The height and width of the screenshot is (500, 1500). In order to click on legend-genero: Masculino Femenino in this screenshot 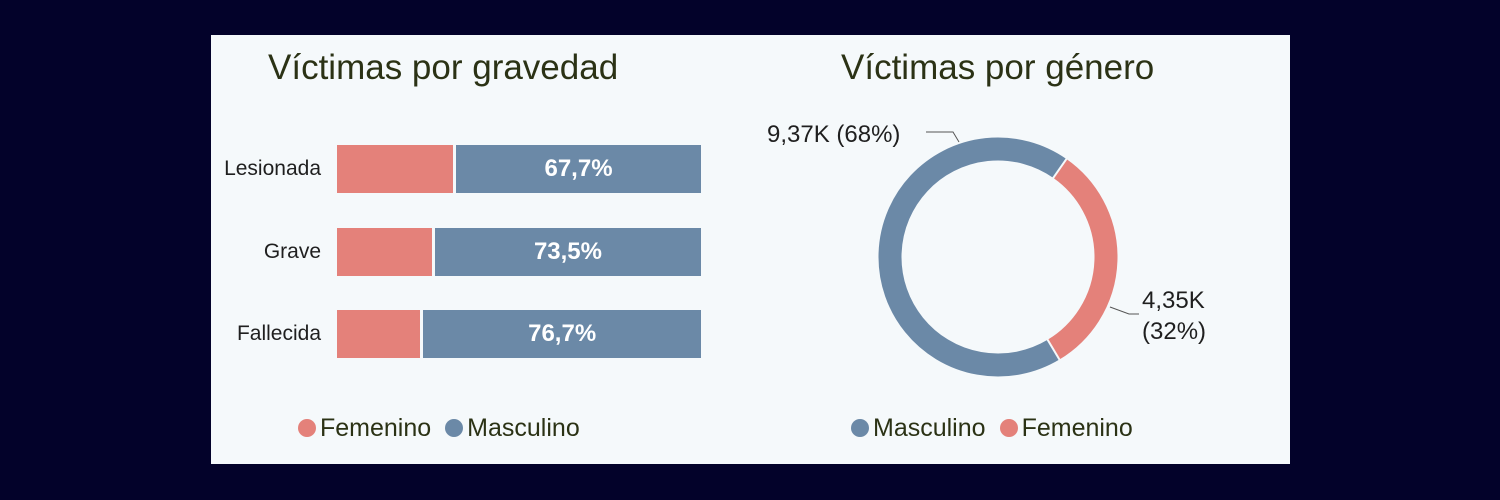, I will do `click(999, 428)`.